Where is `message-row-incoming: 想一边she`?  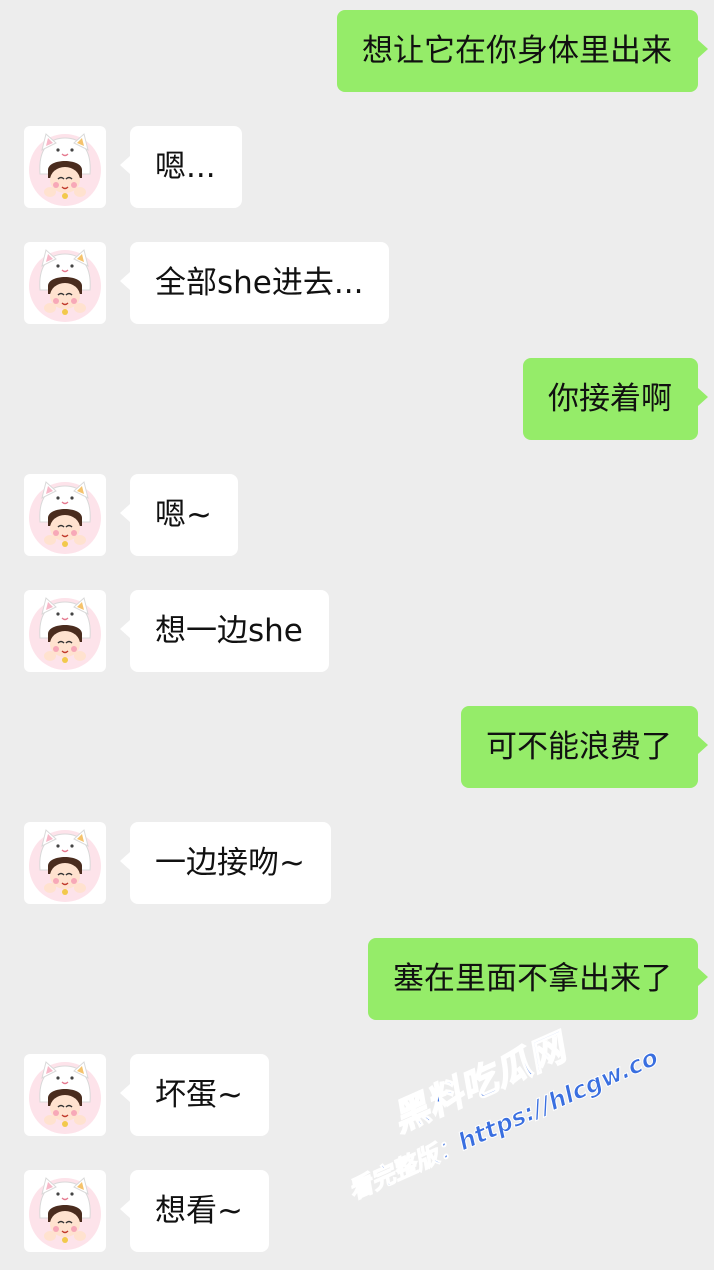
message-row-incoming: 想一边she is located at coordinates (357, 631).